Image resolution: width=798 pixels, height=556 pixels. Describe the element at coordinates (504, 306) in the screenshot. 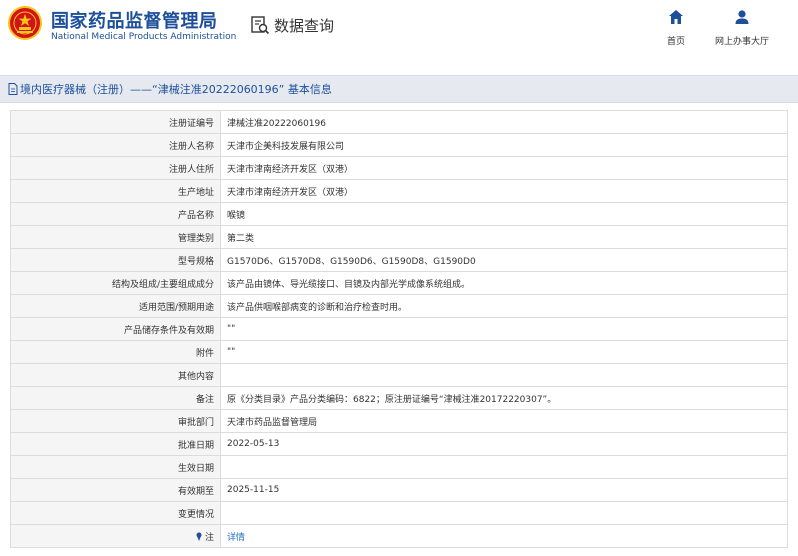

I see `row-value: 该产品供咽喉部病变的诊断和治疗检查时用。` at that location.